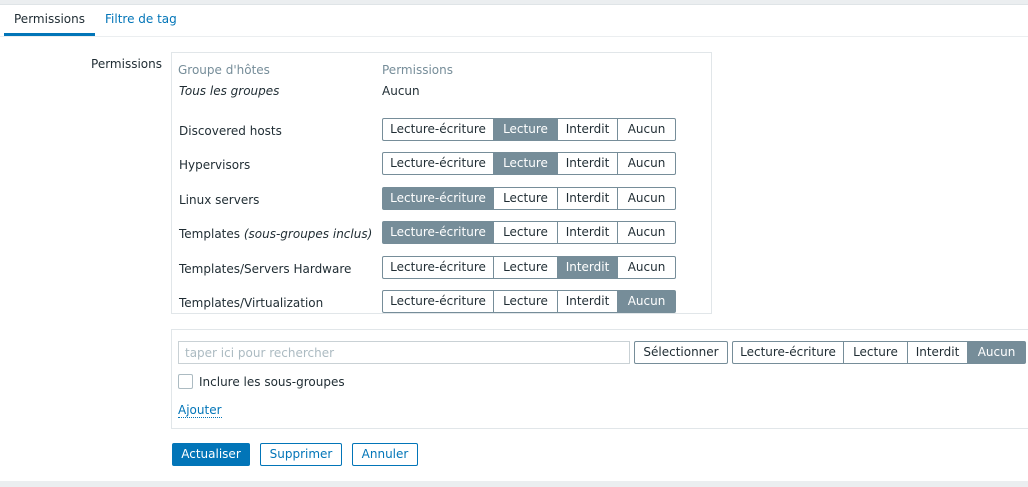  I want to click on host-group-search-input, so click(404, 352).